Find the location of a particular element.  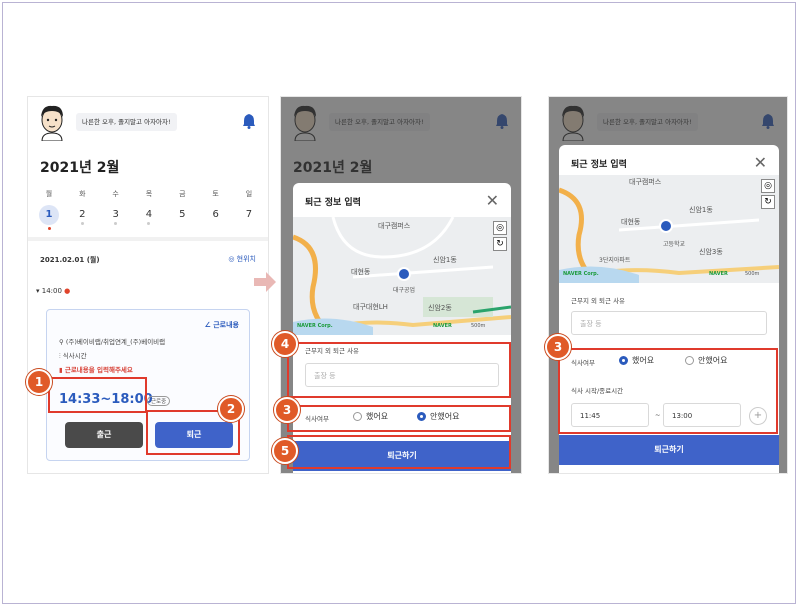

meal-row: ⫶ 식사시간 is located at coordinates (73, 355).